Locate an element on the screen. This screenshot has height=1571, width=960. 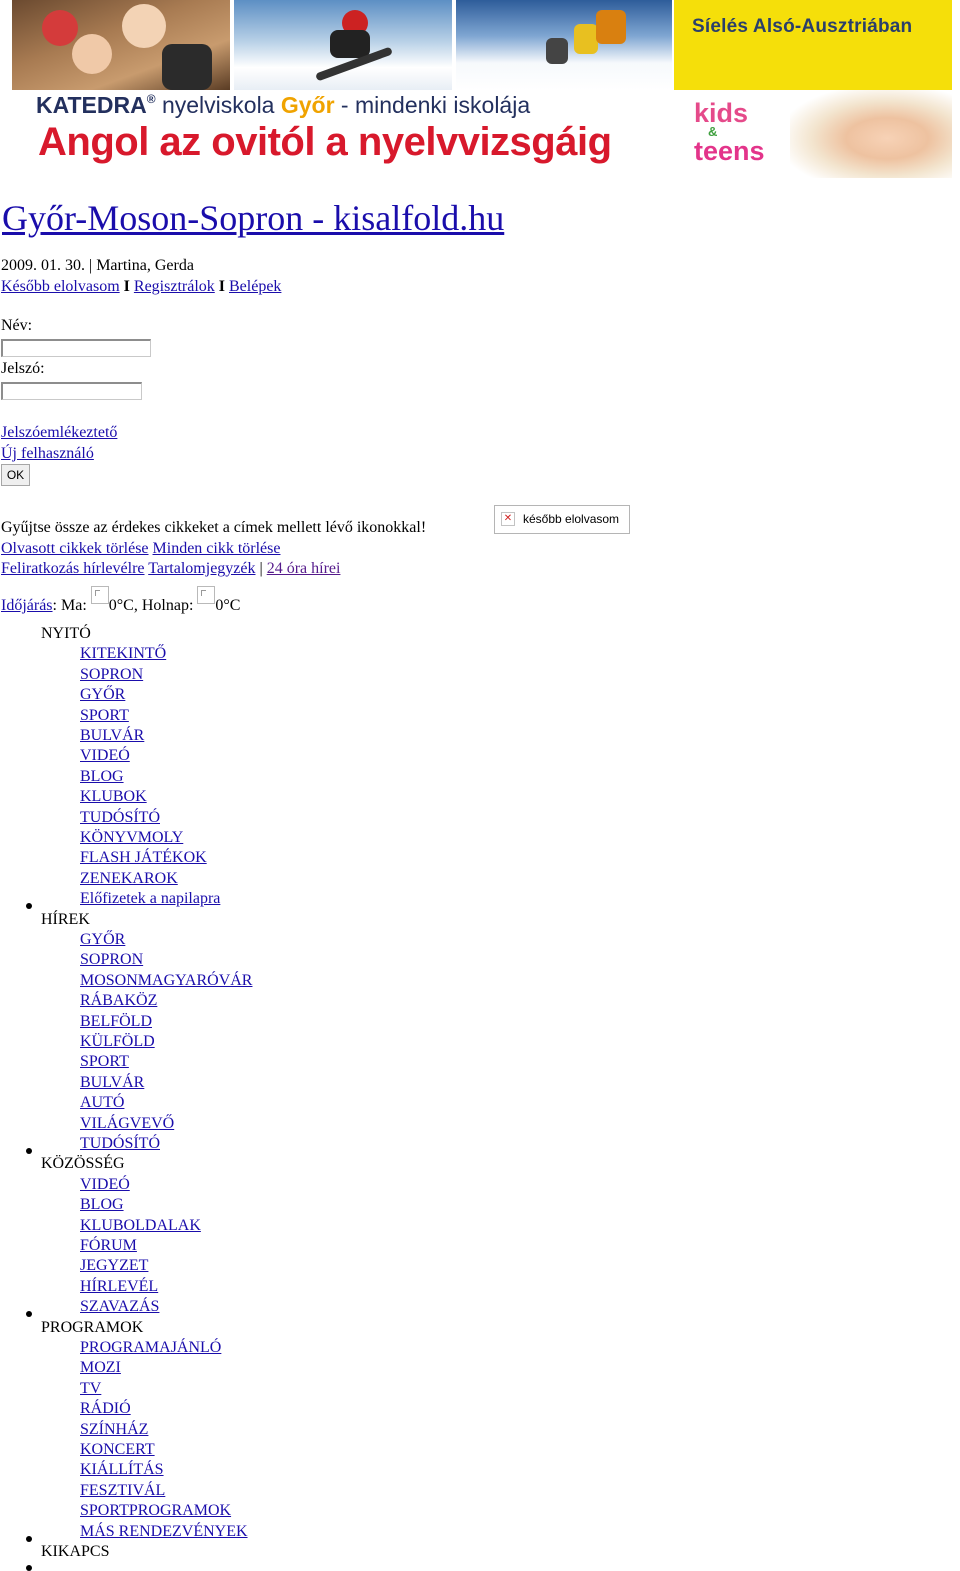
site-title-link: Győr-Moson-Sopron - kisalfold.hu is located at coordinates (253, 218).